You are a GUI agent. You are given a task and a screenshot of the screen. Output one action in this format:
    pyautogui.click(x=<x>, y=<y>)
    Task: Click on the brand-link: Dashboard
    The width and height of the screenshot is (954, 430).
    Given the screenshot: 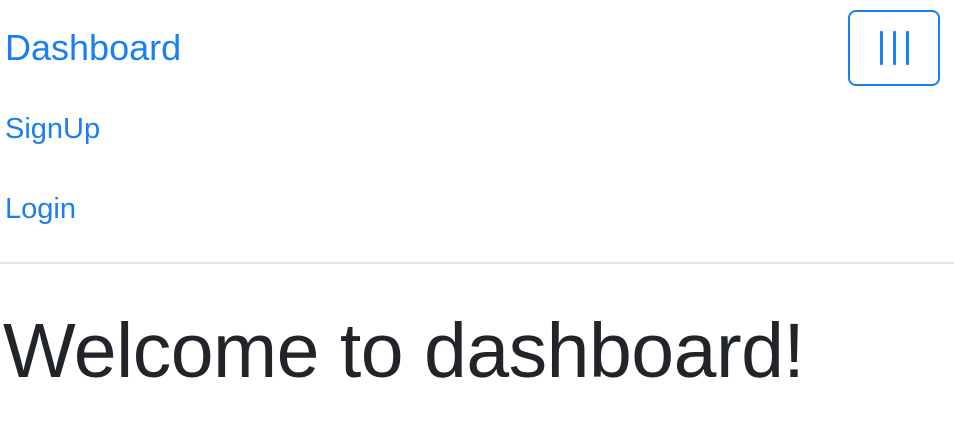 What is the action you would take?
    pyautogui.click(x=93, y=48)
    